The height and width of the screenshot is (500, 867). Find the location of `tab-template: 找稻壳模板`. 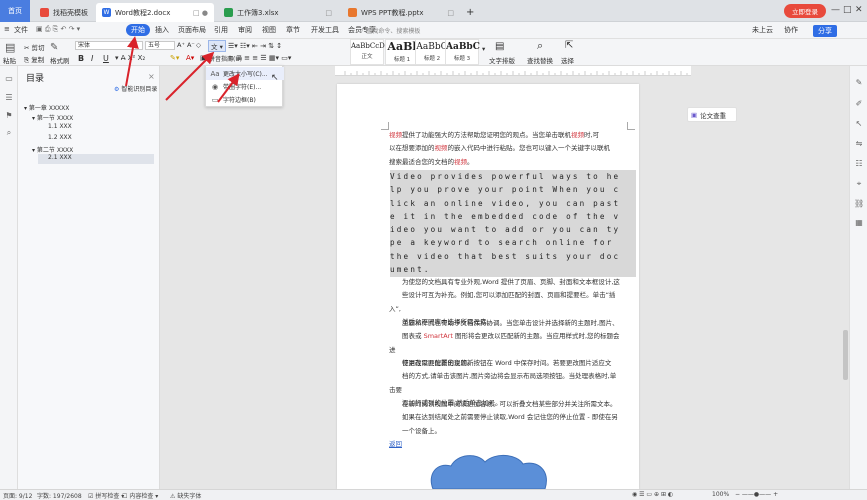

tab-template: 找稻壳模板 is located at coordinates (64, 12).